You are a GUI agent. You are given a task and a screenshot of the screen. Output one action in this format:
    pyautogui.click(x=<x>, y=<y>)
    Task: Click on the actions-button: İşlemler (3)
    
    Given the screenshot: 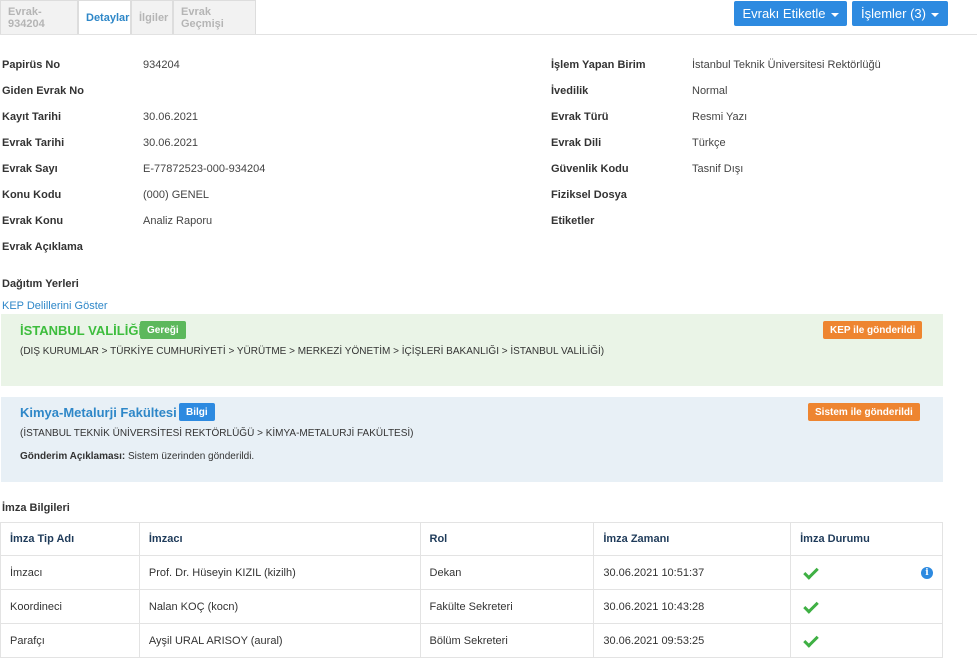 What is the action you would take?
    pyautogui.click(x=900, y=13)
    